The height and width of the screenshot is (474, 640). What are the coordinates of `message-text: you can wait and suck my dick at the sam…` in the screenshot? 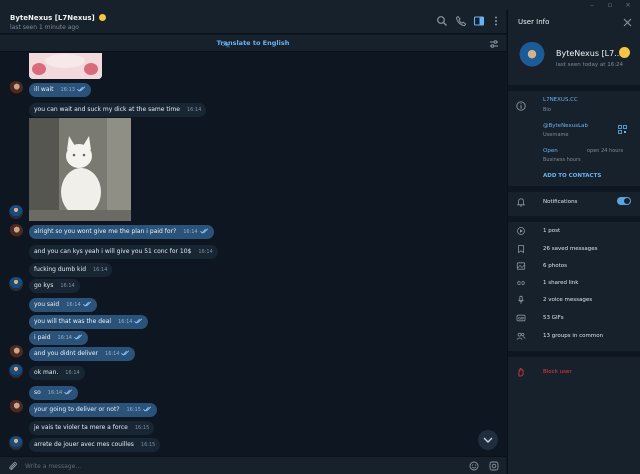 It's located at (107, 109).